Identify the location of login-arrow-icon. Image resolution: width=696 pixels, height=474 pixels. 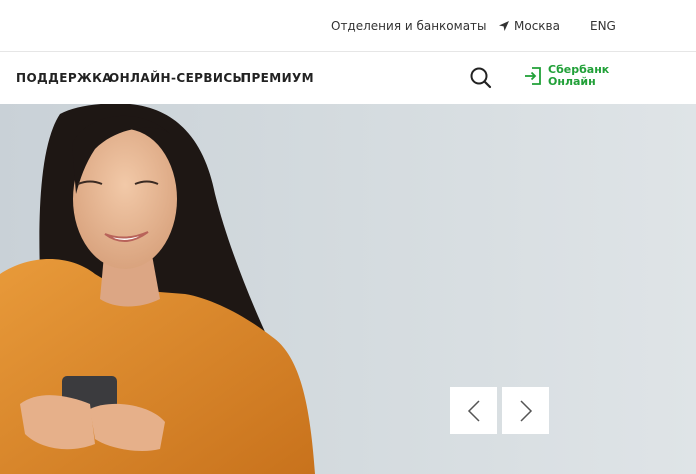
(533, 76).